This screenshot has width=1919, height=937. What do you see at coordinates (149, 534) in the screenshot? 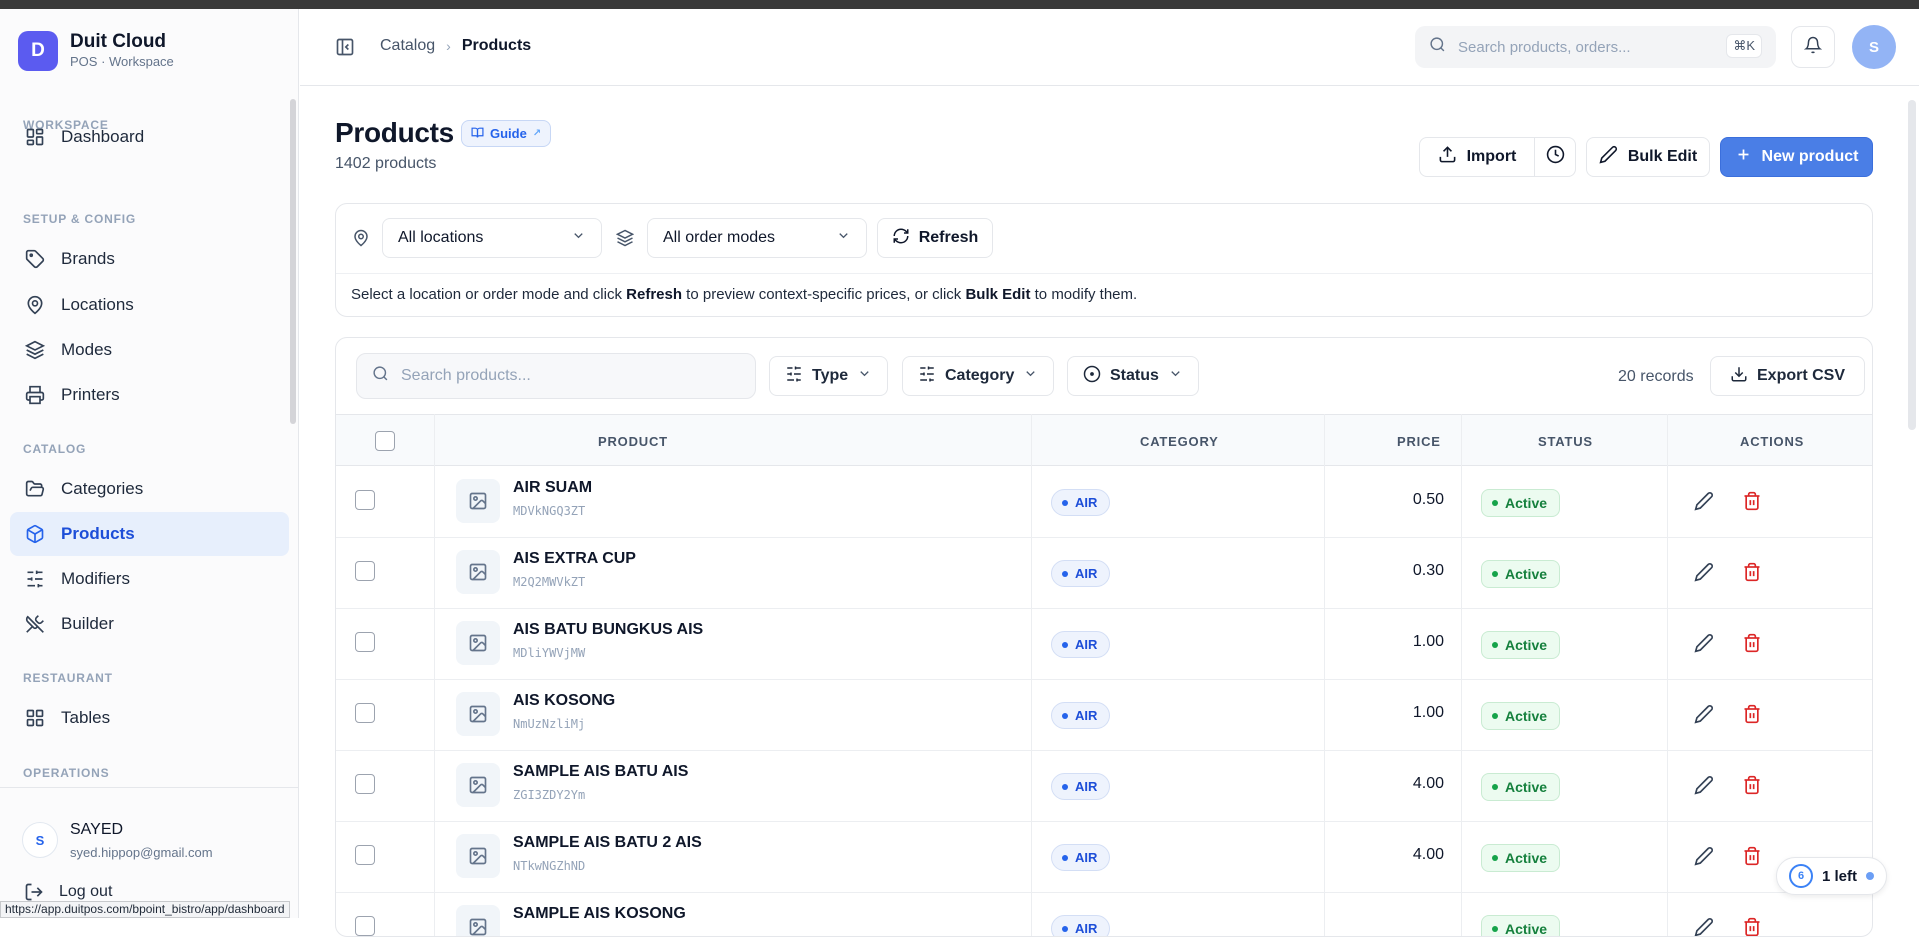
I see `sidebar-item-products: Products` at bounding box center [149, 534].